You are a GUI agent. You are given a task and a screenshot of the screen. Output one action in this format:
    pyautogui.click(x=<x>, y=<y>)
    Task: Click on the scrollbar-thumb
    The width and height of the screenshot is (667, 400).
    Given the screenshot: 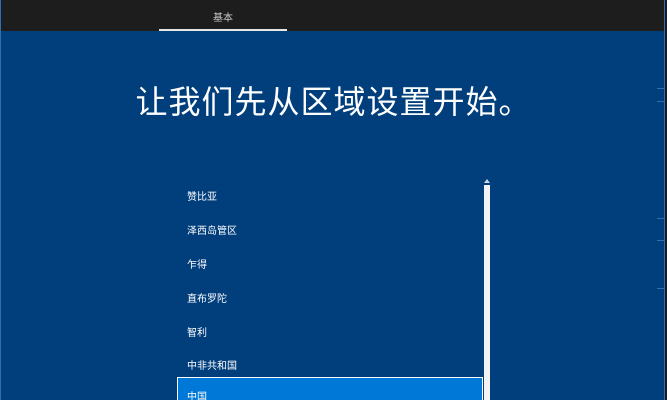 What is the action you would take?
    pyautogui.click(x=487, y=292)
    